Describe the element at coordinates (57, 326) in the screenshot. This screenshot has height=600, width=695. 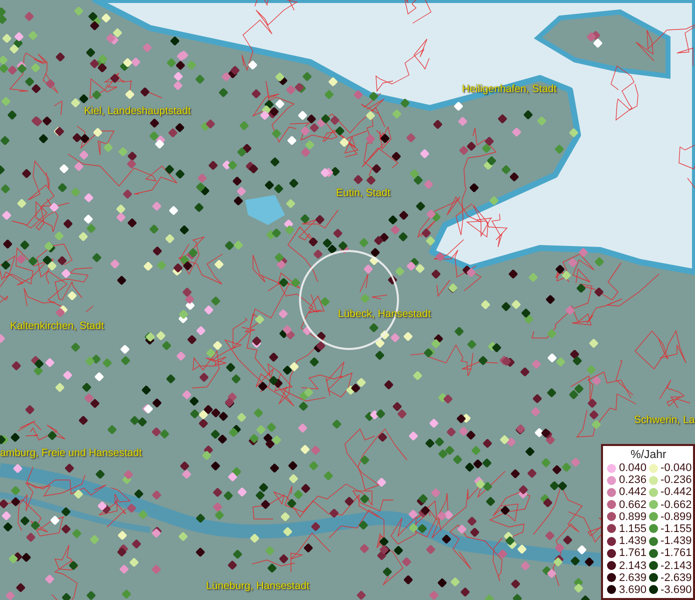
I see `place-label: Kaltenkirchen, Stadt` at that location.